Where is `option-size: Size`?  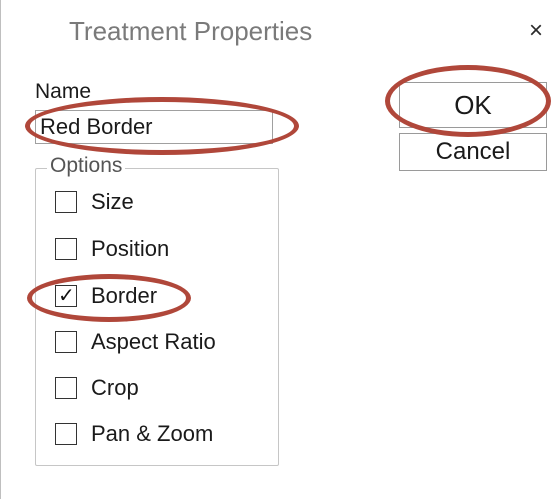
option-size: Size is located at coordinates (94, 202).